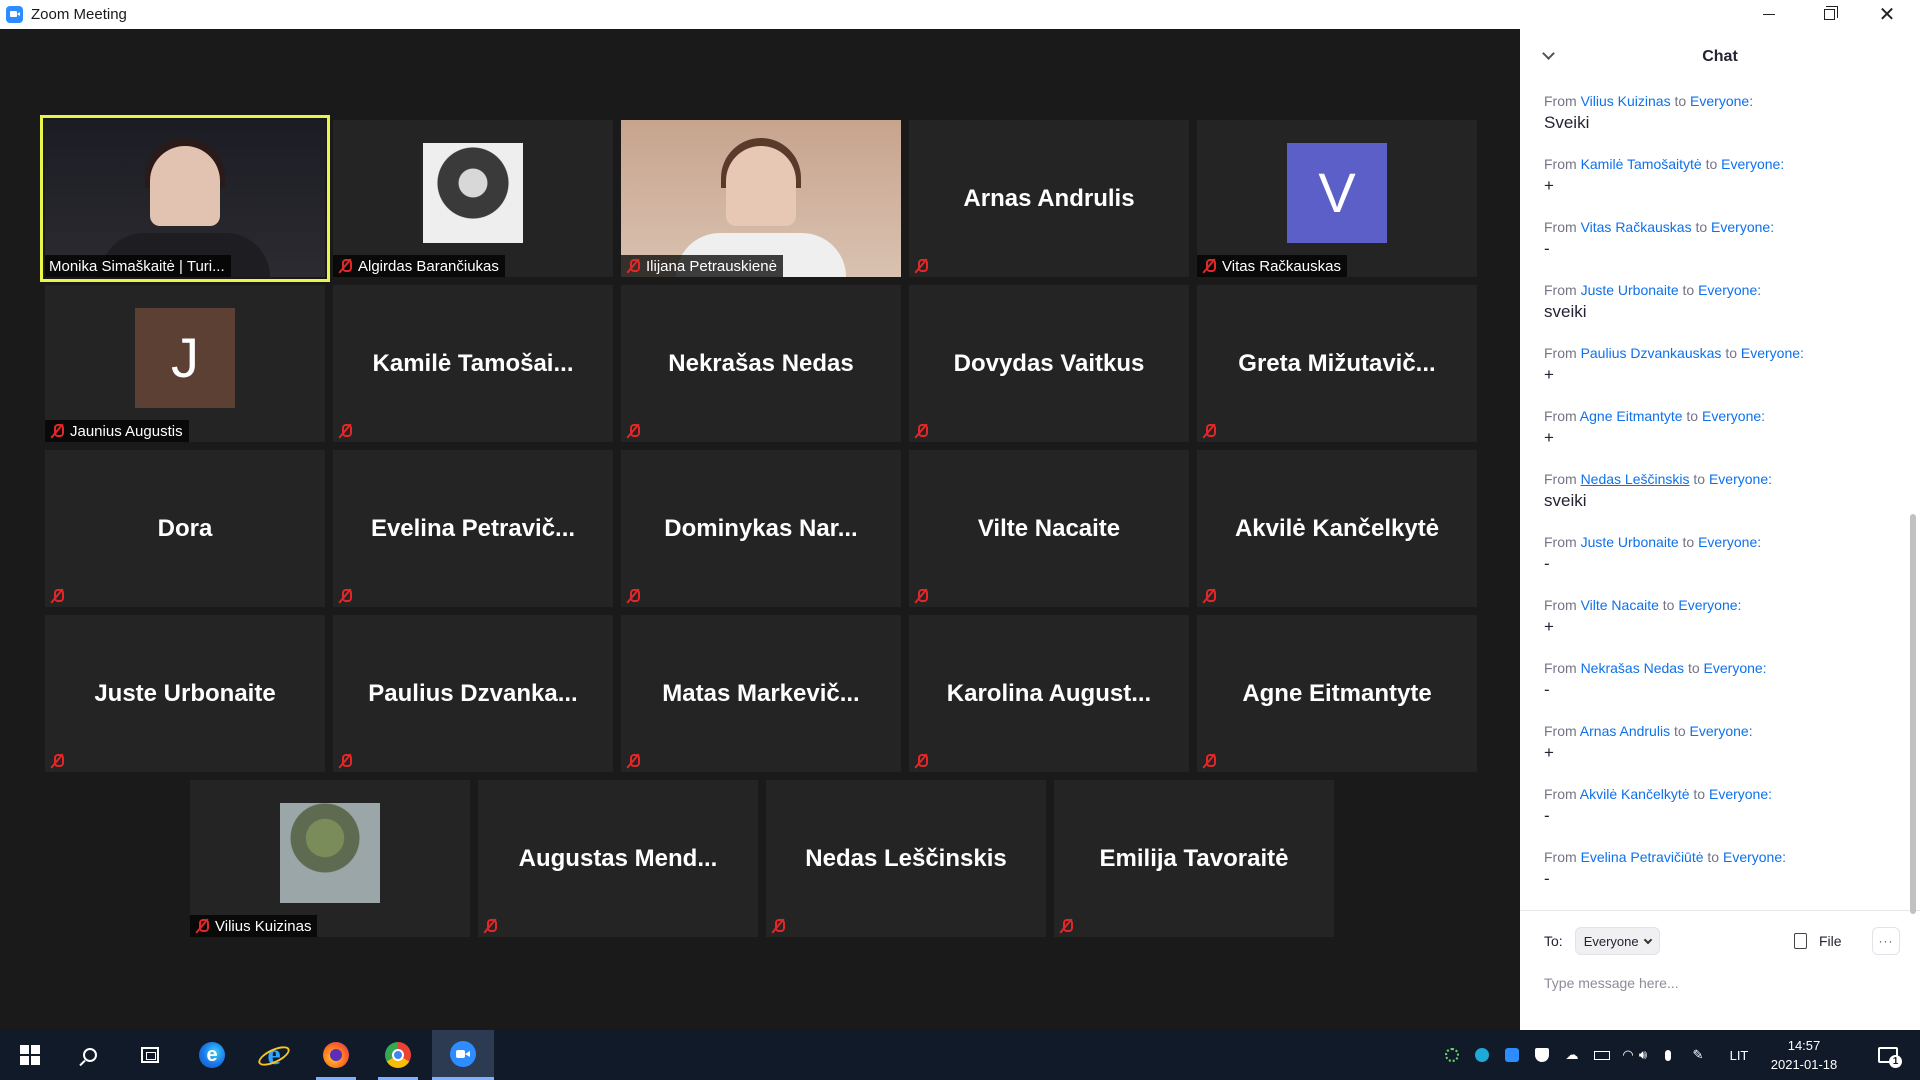 Image resolution: width=1920 pixels, height=1080 pixels. What do you see at coordinates (274, 1055) in the screenshot?
I see `taskbar-internet-explorer: e` at bounding box center [274, 1055].